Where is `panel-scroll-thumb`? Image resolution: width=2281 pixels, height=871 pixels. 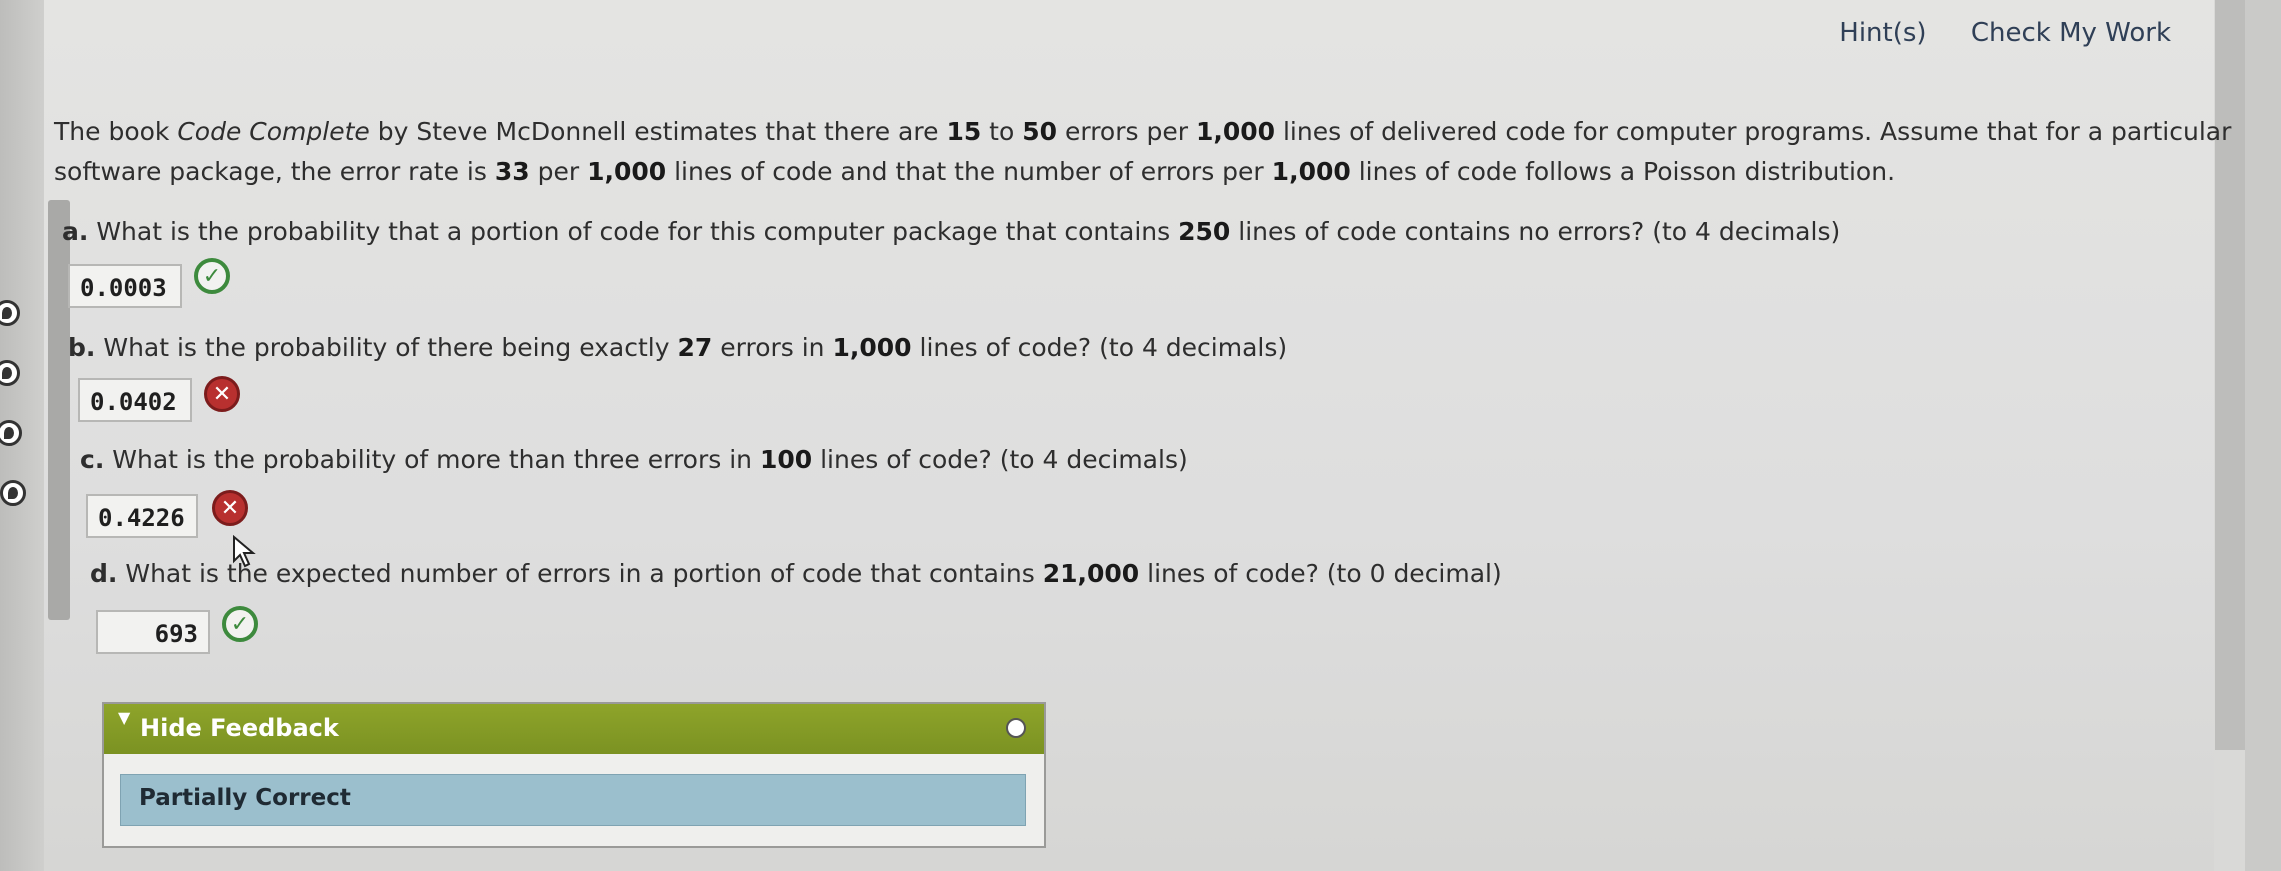
panel-scroll-thumb is located at coordinates (59, 410).